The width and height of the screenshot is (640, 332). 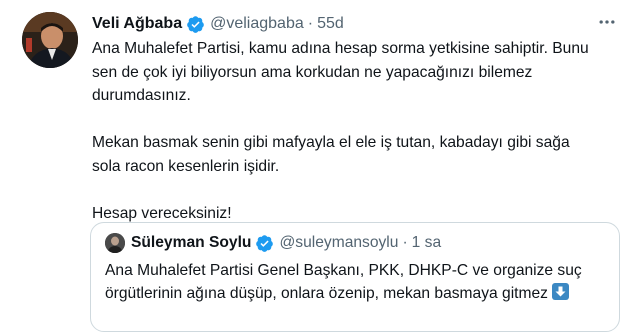 I want to click on more-horizontal-icon, so click(x=607, y=23).